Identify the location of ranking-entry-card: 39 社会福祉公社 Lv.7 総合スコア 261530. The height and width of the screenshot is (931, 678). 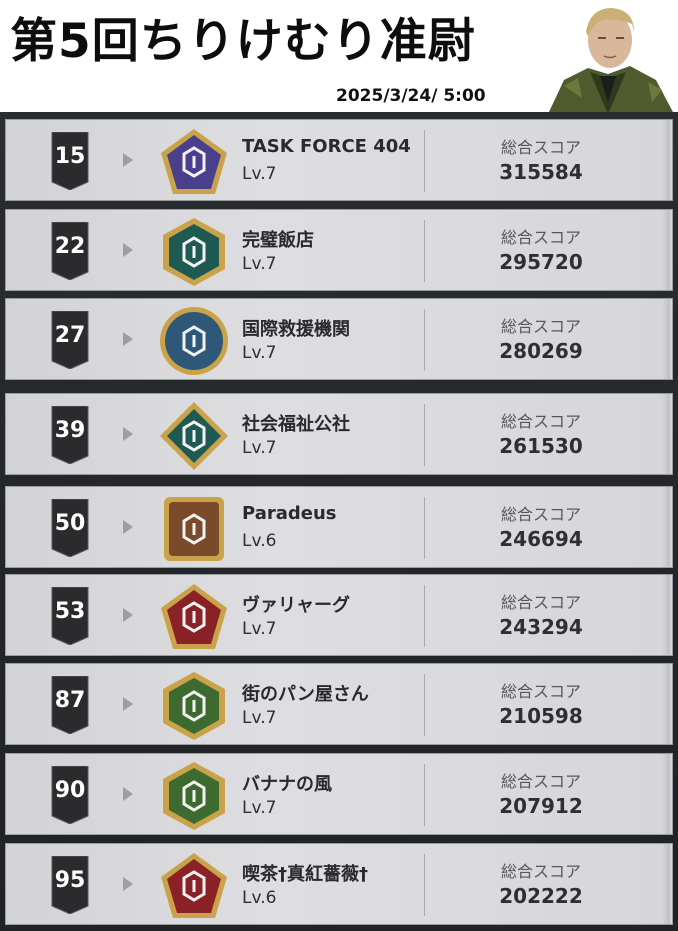
(339, 434).